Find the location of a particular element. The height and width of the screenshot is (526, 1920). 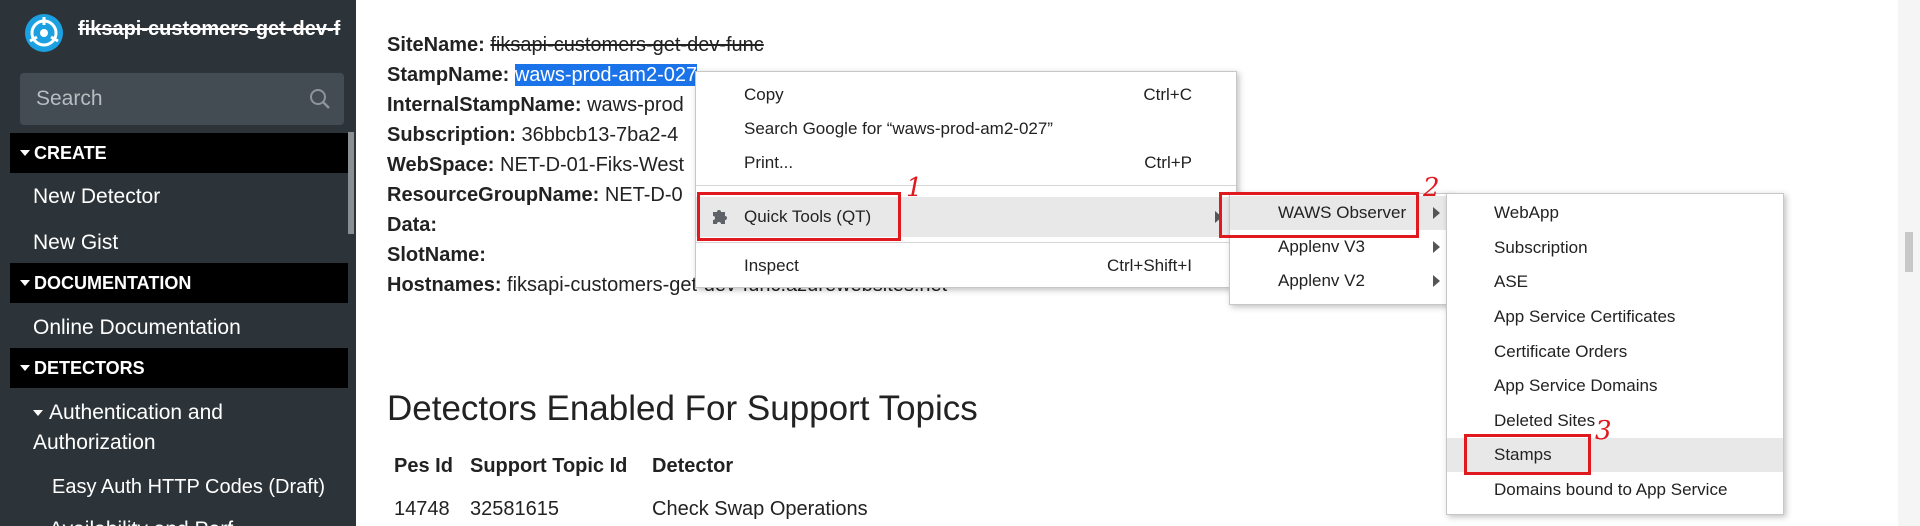

menu-item-inspect: Inspect Ctrl+Shift+I is located at coordinates (966, 266).